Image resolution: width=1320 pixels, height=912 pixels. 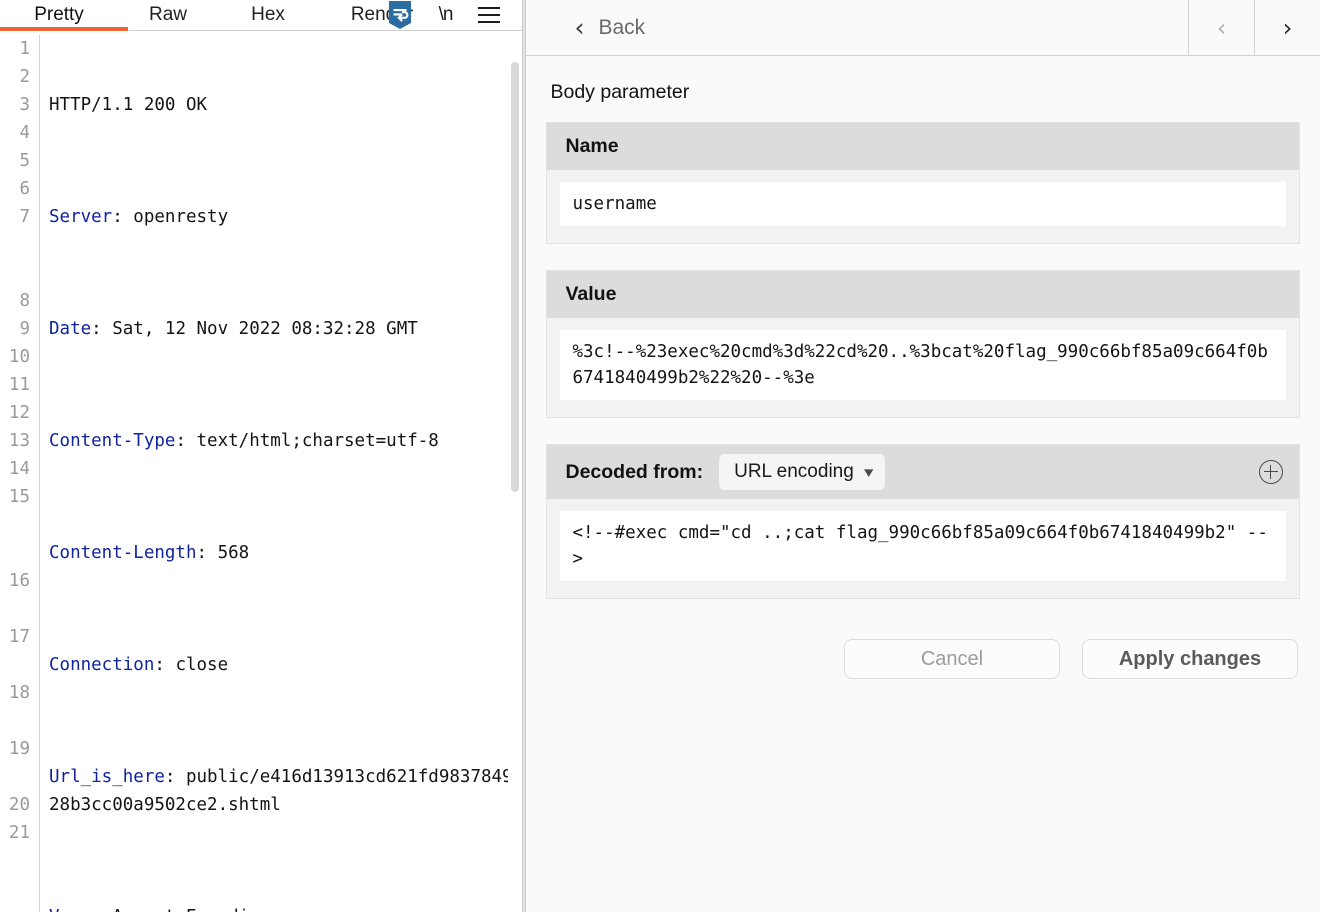 I want to click on decoded-card-header: Decoded from: URL encoding ▾, so click(x=923, y=472).